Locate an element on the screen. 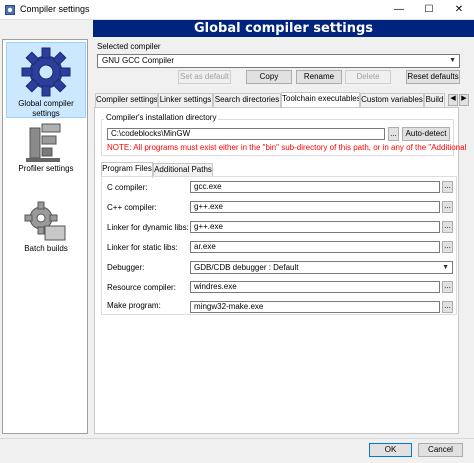  footer-divider is located at coordinates (237, 438).